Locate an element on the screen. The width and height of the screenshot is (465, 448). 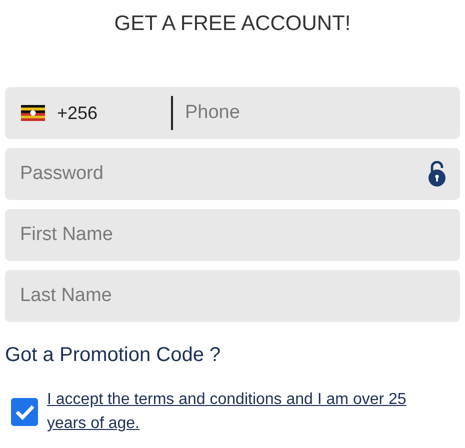
password-field: Password is located at coordinates (232, 174).